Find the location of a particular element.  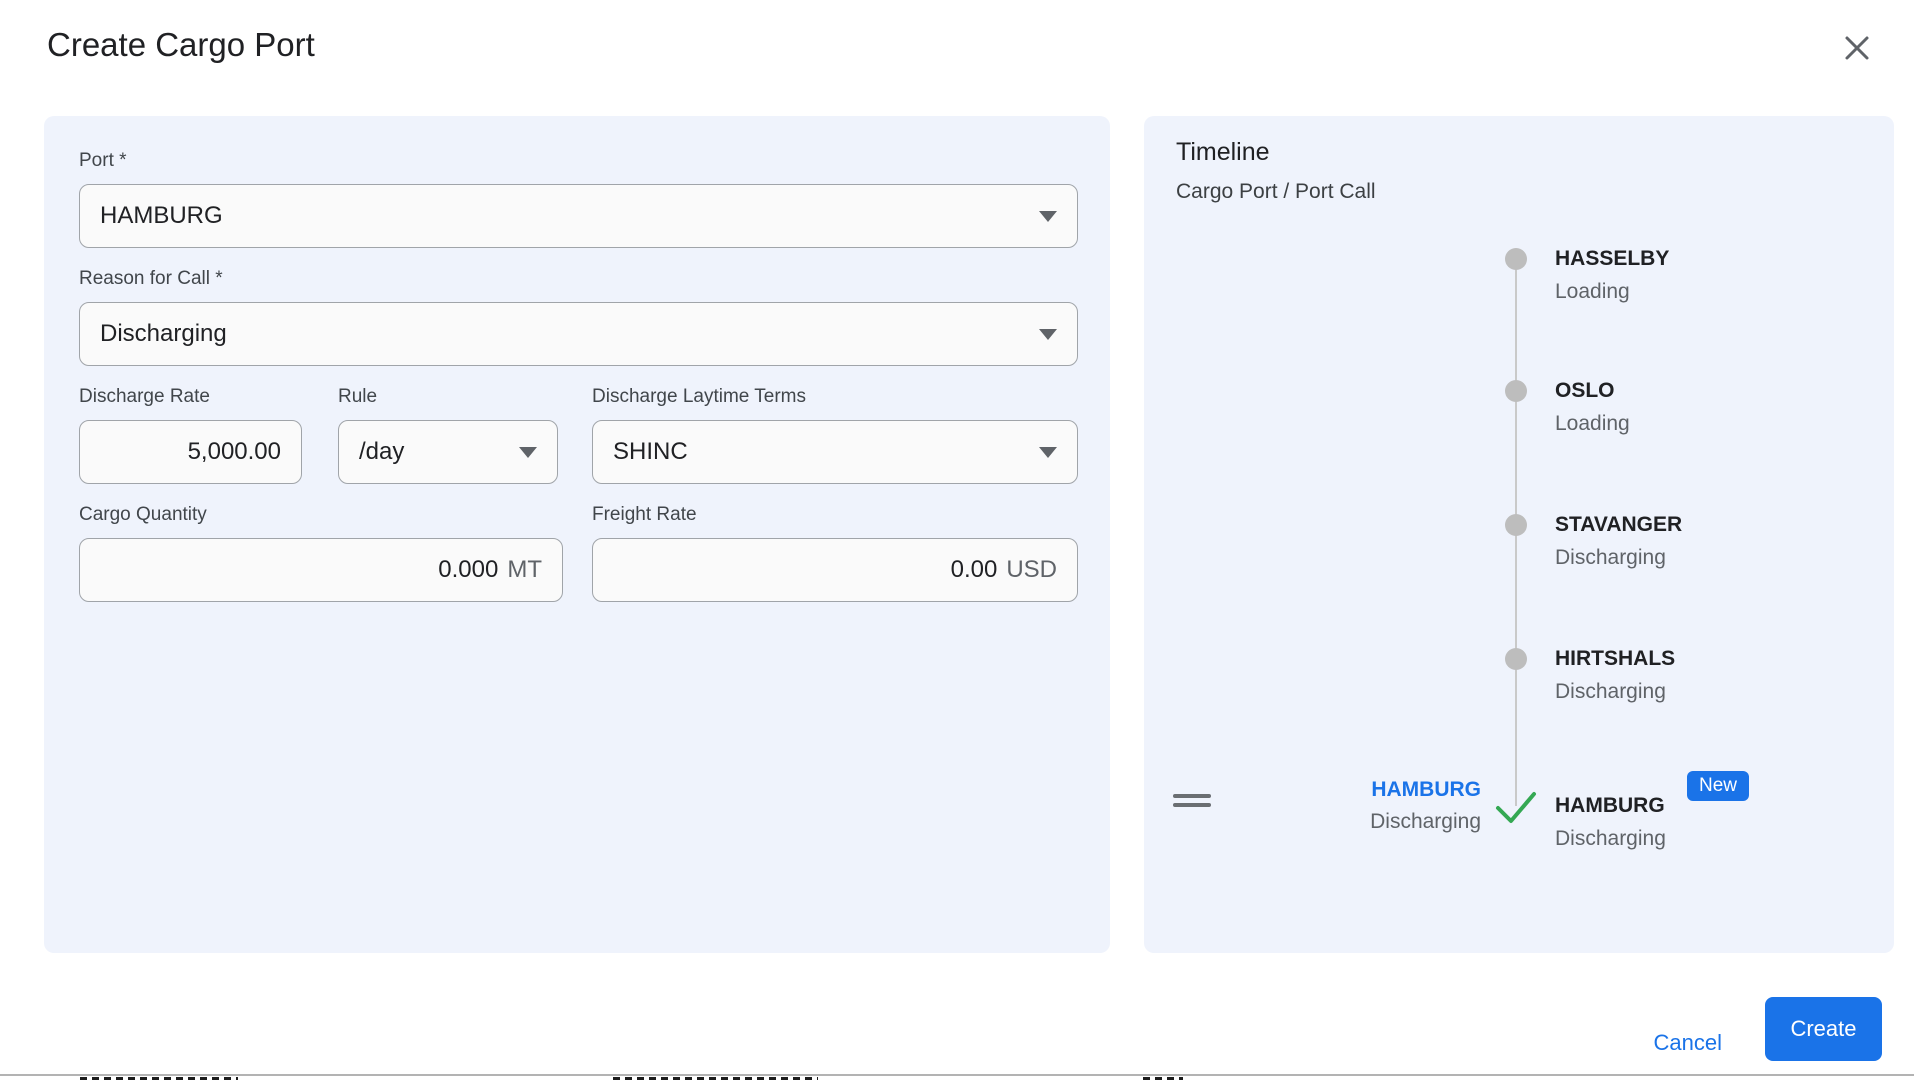

close-icon is located at coordinates (1857, 48).